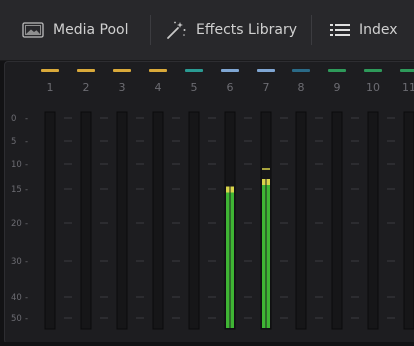  I want to click on meter-scale-label: 20, so click(16, 224).